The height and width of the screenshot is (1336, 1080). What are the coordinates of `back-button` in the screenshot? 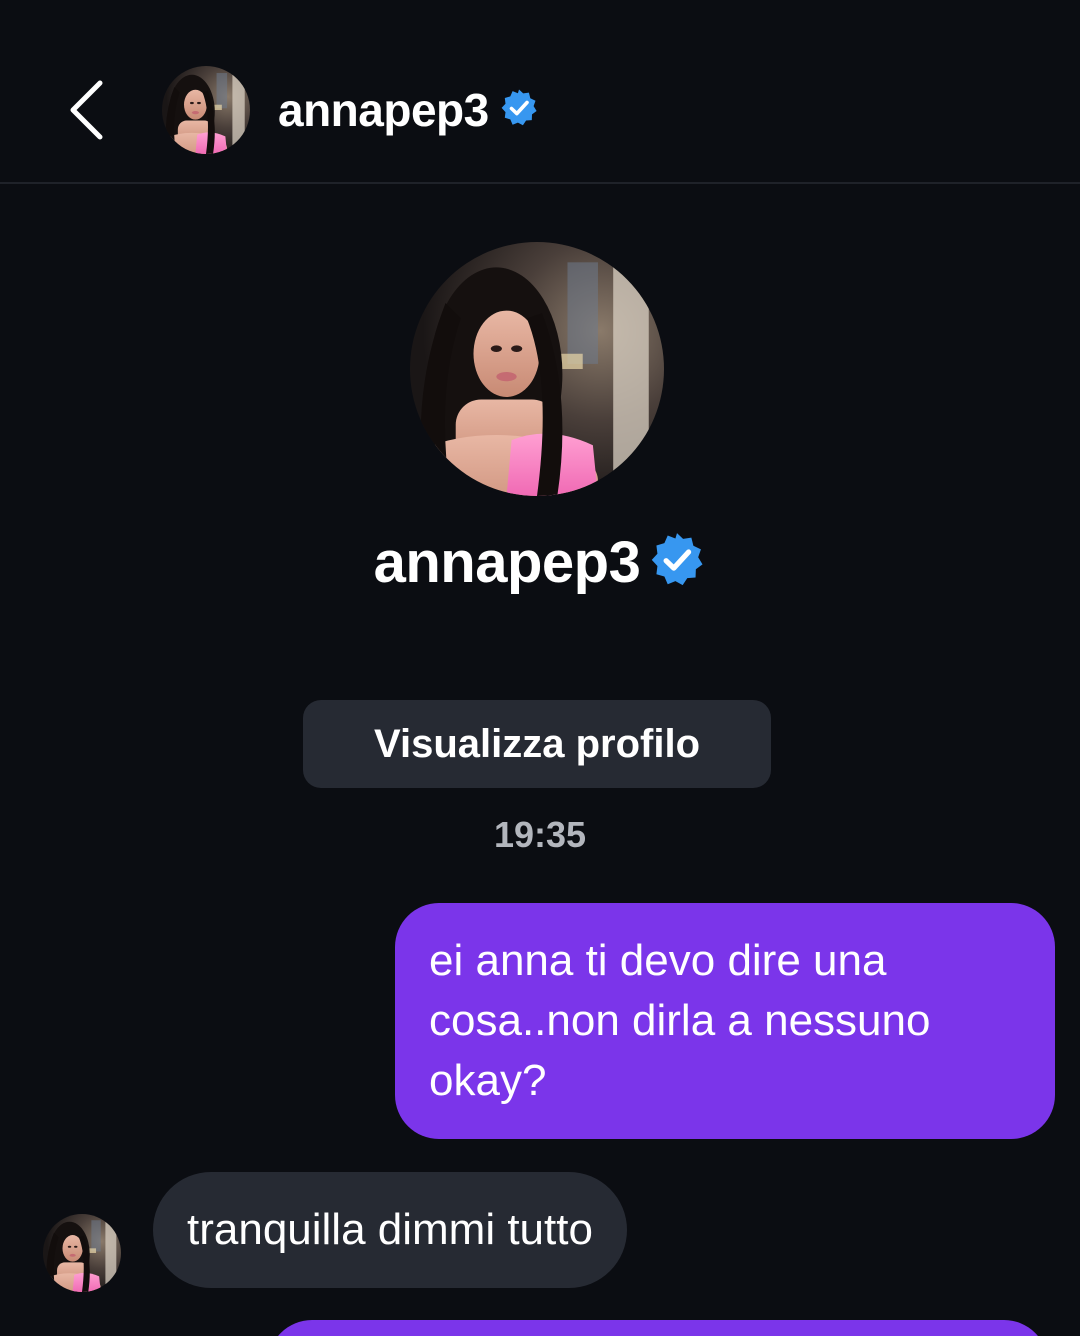 It's located at (87, 110).